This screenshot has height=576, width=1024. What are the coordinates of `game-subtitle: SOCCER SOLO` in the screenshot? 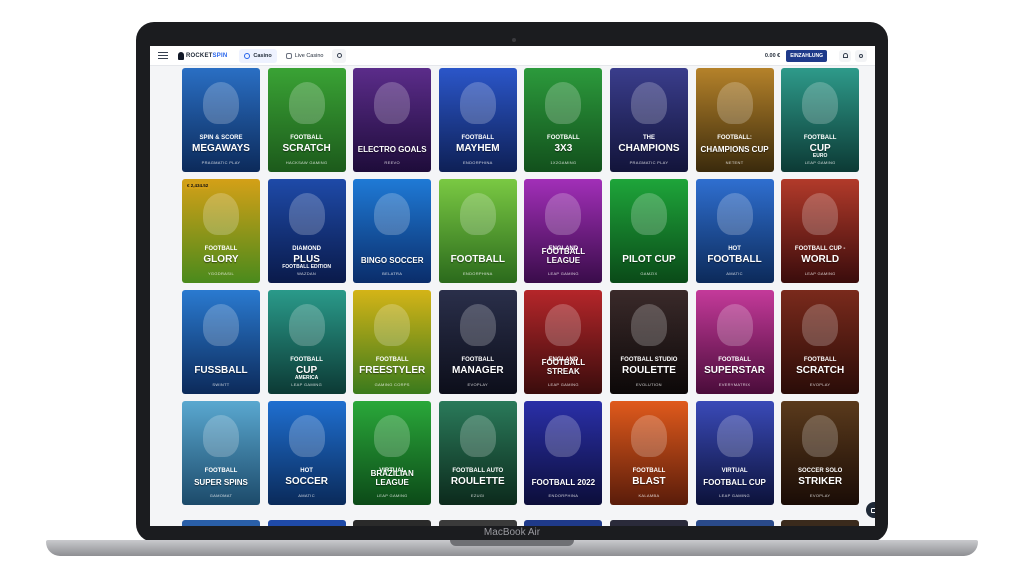 It's located at (820, 471).